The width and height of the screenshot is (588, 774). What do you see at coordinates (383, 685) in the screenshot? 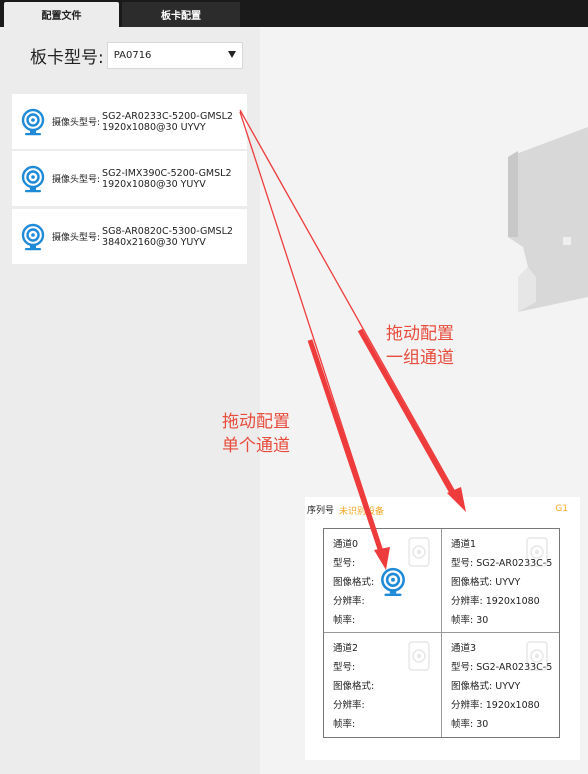
I see `channel-slot-2: 通道2 型号: 图像格式: 分辨率: 帧率:` at bounding box center [383, 685].